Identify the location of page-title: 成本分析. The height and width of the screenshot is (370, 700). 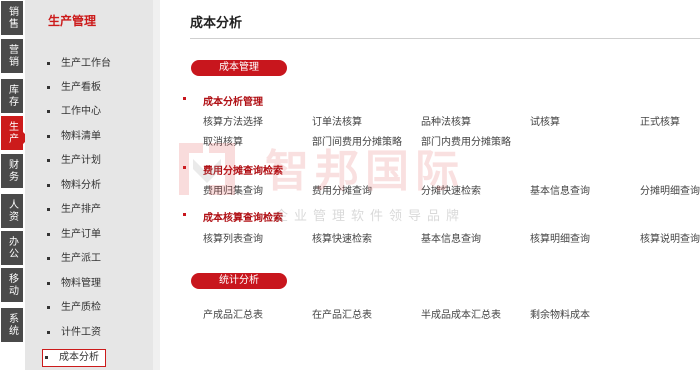
(216, 23).